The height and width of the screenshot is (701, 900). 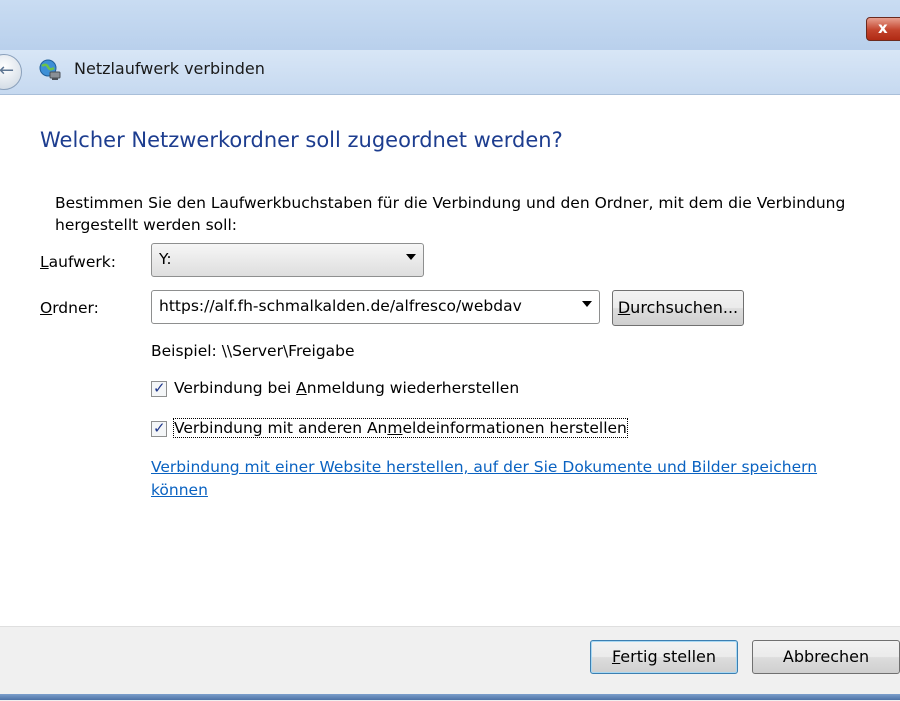 I want to click on example-text: Beispiel: \\Server\Freigabe, so click(x=253, y=351).